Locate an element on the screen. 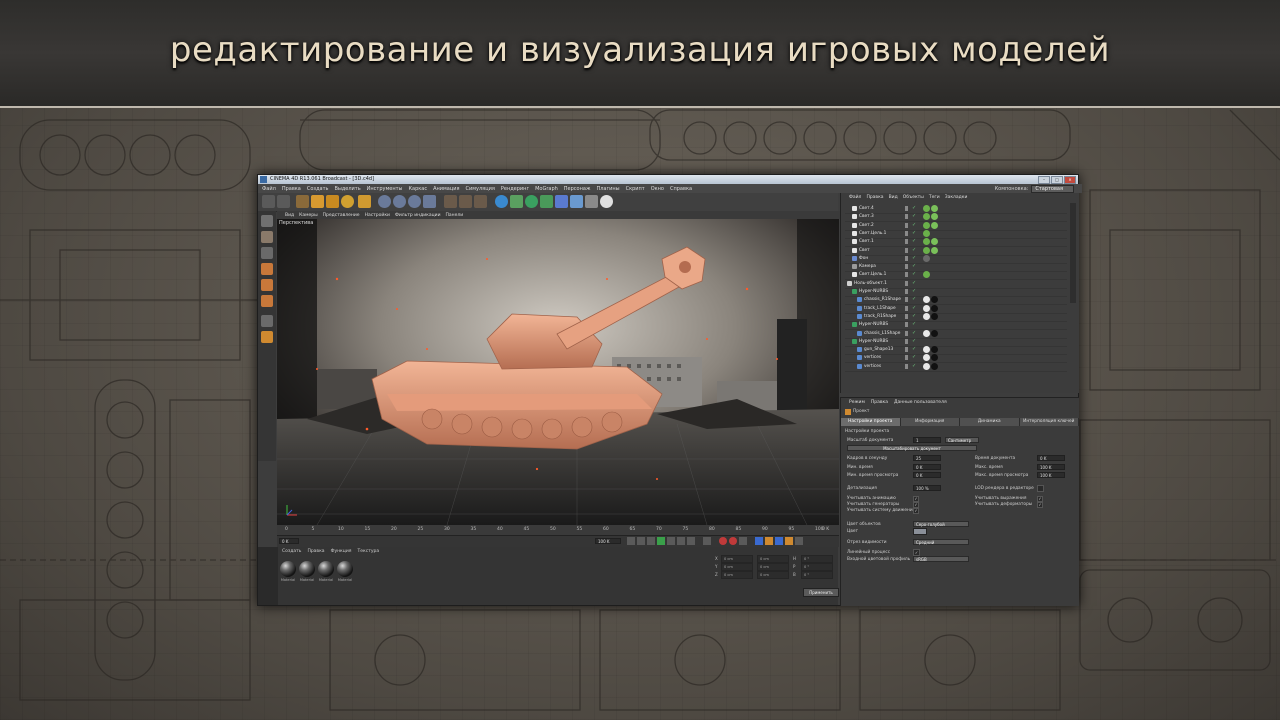 This screenshot has height=720, width=1280. render-view-icon is located at coordinates (450, 201).